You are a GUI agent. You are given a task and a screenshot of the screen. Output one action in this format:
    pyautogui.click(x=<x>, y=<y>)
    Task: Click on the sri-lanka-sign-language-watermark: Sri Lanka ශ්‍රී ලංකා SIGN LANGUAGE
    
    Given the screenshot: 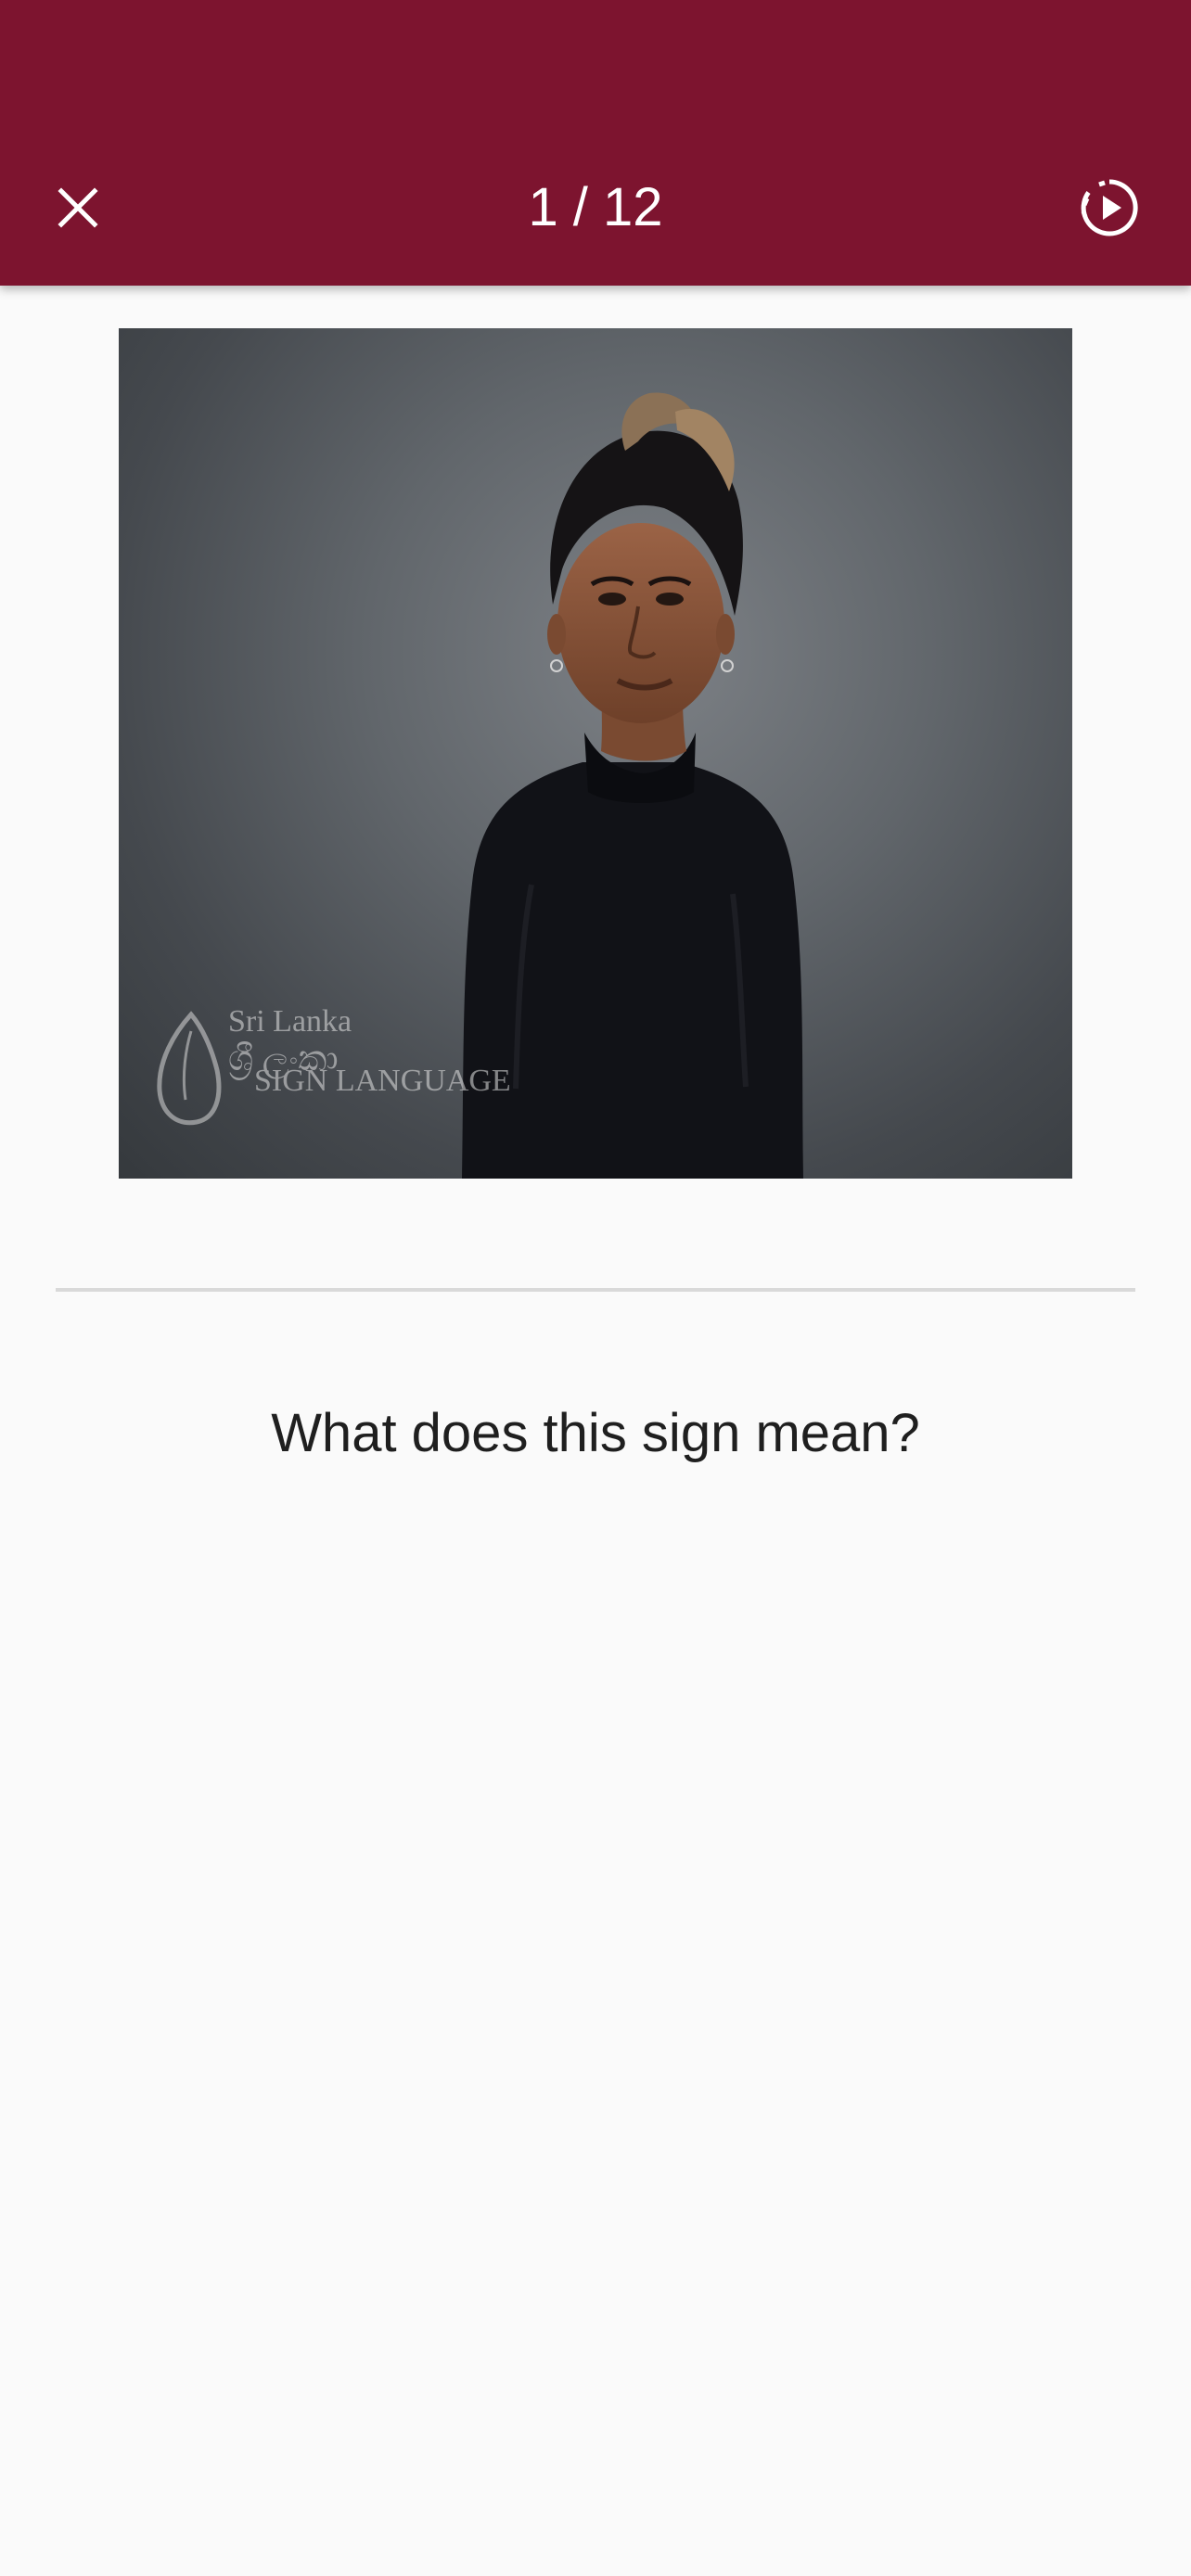 What is the action you would take?
    pyautogui.click(x=334, y=1065)
    